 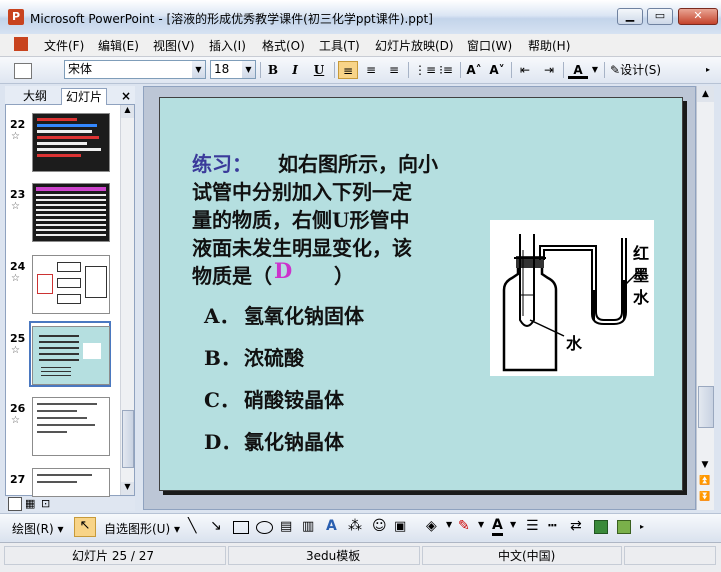 What do you see at coordinates (705, 483) in the screenshot?
I see `previous-slide-icon: ⏫` at bounding box center [705, 483].